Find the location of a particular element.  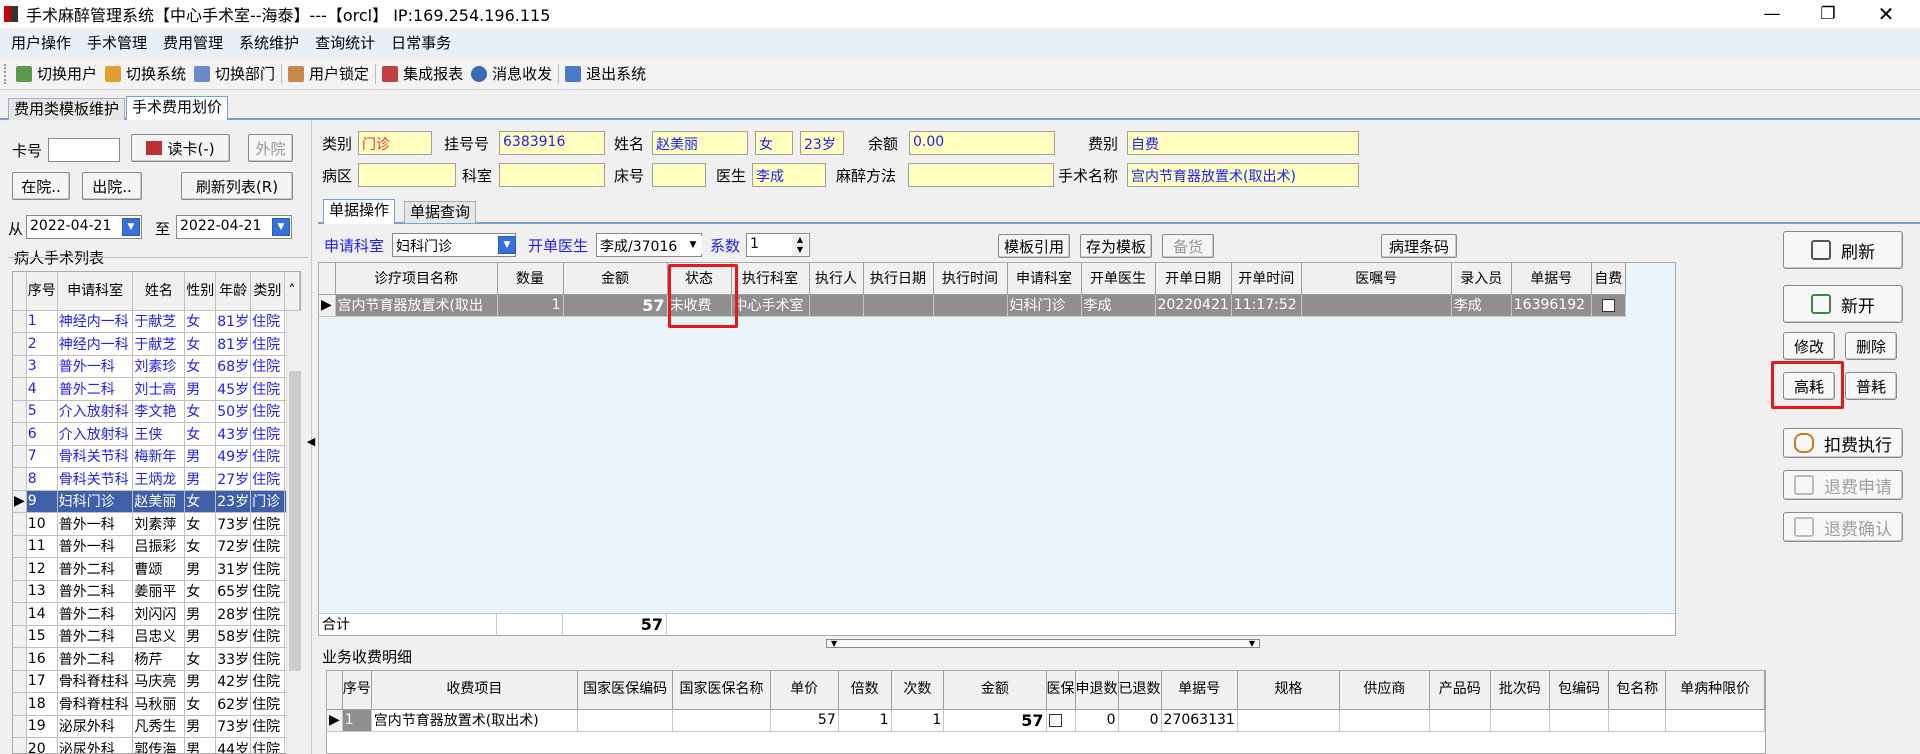

reg-no-field: 6383916 is located at coordinates (552, 143).